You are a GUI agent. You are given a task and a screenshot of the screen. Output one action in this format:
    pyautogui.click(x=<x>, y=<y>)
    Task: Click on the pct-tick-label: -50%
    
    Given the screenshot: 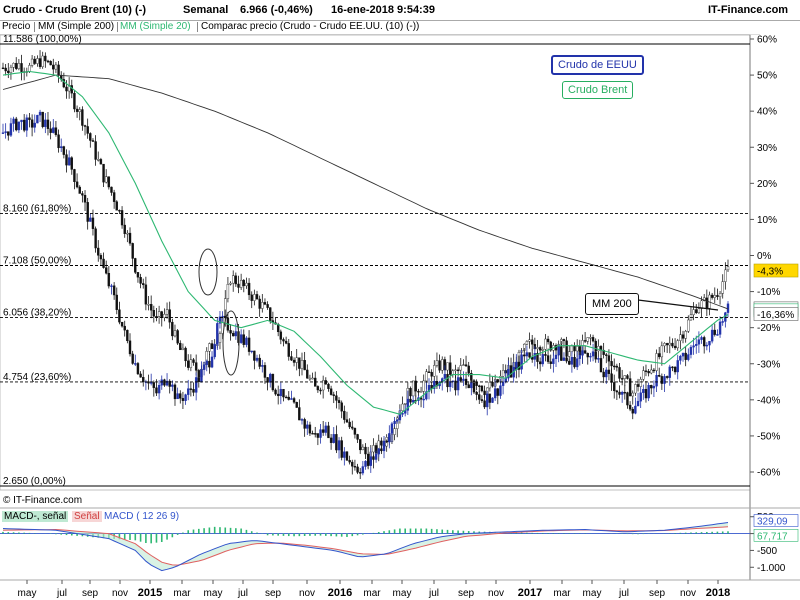 What is the action you would take?
    pyautogui.click(x=768, y=436)
    